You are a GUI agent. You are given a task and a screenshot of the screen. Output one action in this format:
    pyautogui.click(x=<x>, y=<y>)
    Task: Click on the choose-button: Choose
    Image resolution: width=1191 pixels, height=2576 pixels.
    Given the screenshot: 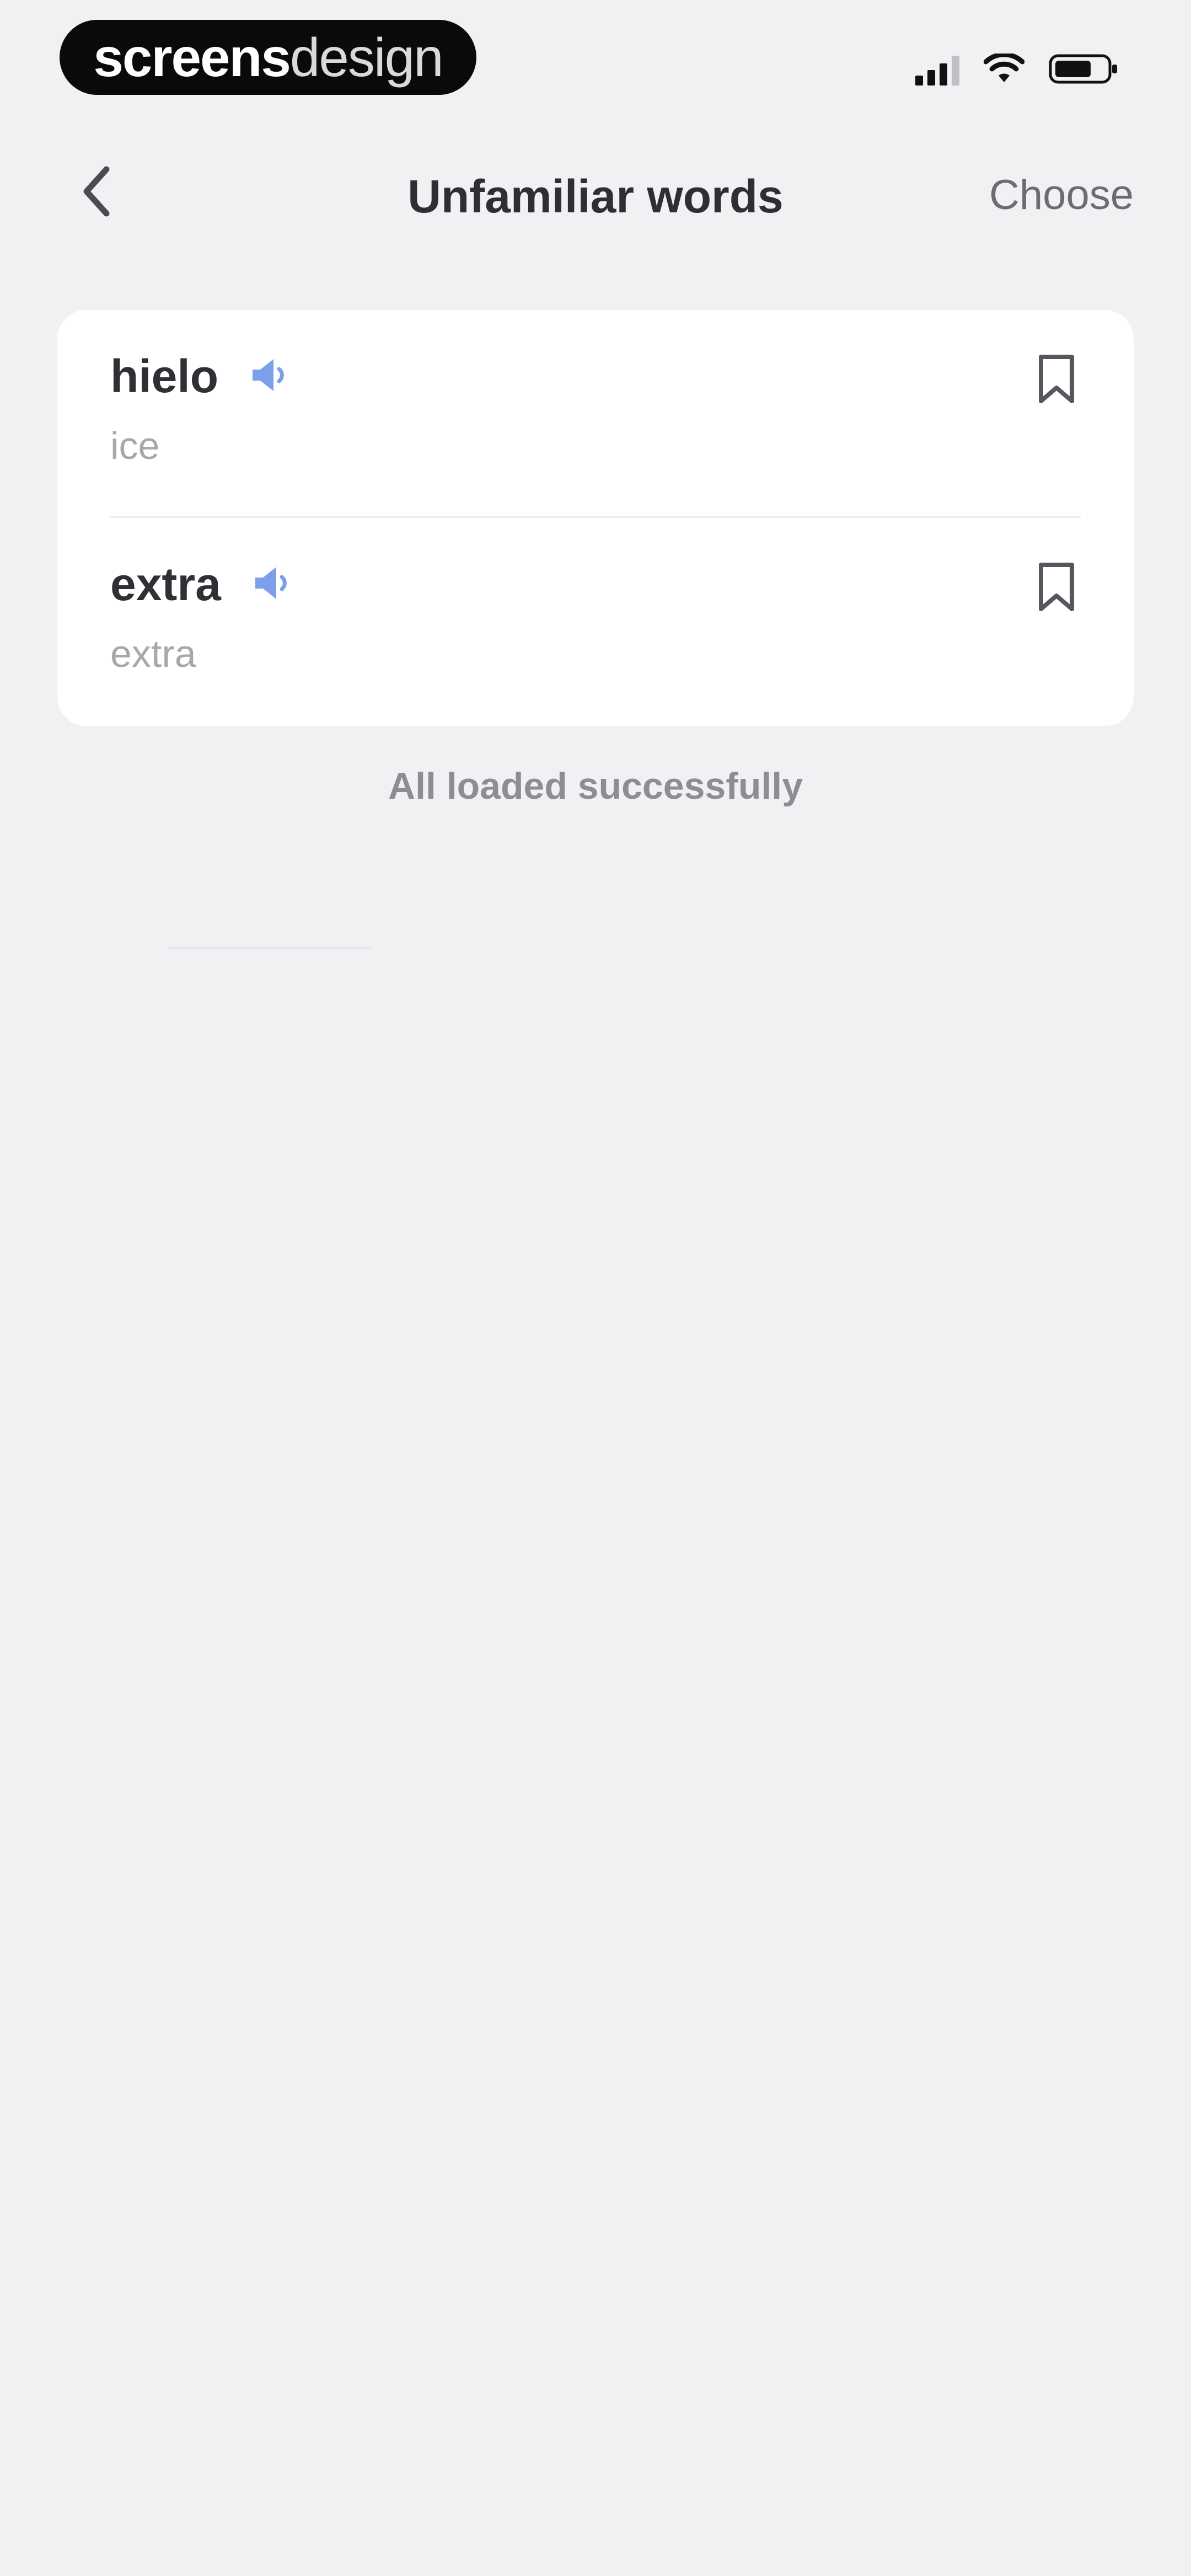 What is the action you would take?
    pyautogui.click(x=1061, y=195)
    